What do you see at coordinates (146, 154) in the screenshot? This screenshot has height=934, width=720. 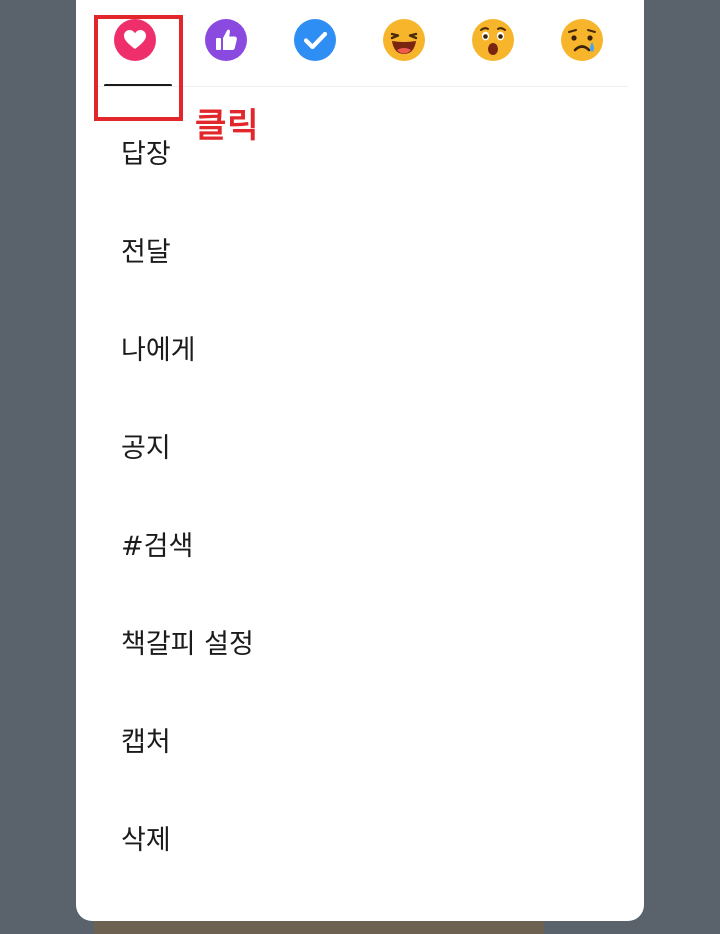 I see `menu-item-label: 답장` at bounding box center [146, 154].